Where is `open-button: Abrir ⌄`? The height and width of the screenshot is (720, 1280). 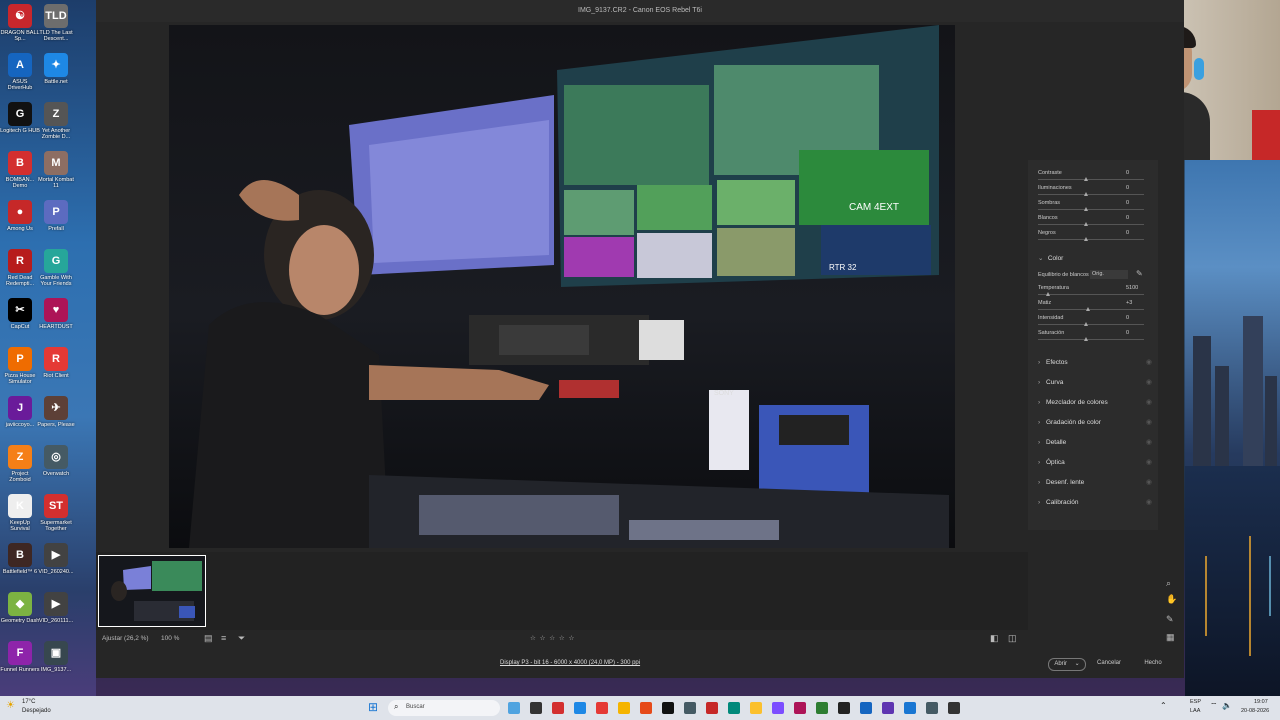 open-button: Abrir ⌄ is located at coordinates (1067, 664).